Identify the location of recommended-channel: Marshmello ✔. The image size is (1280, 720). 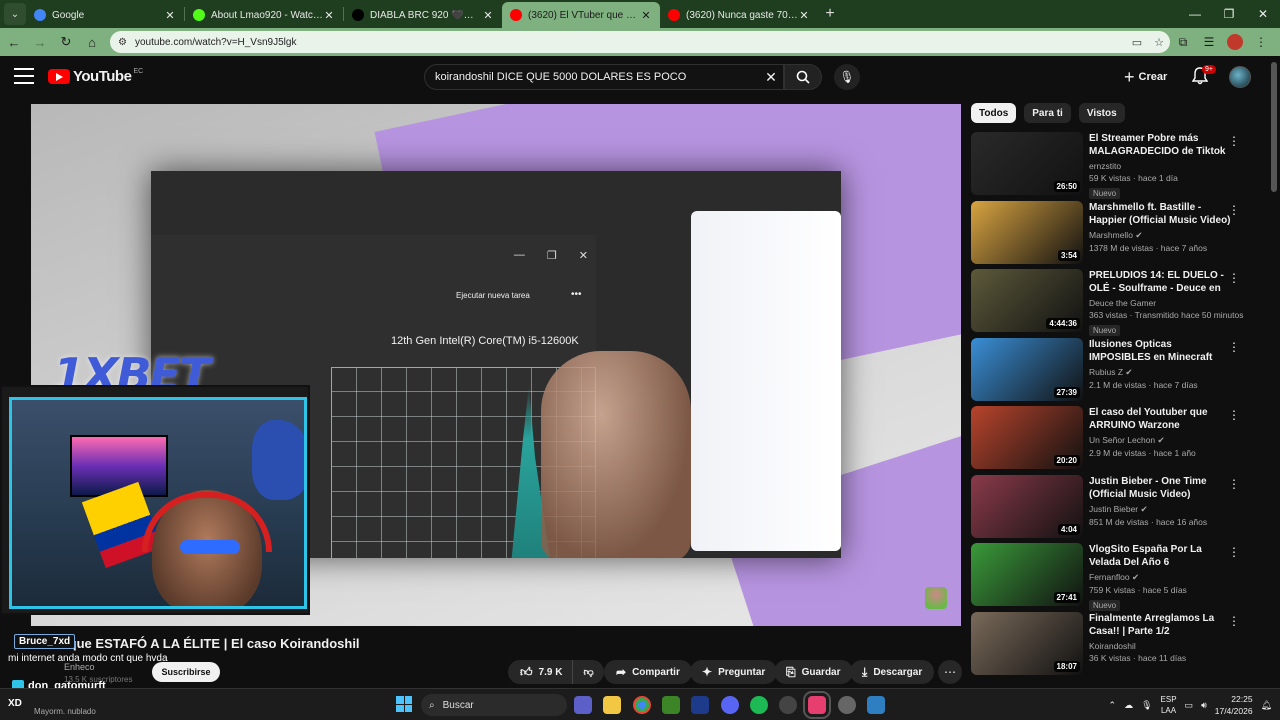
(1161, 235).